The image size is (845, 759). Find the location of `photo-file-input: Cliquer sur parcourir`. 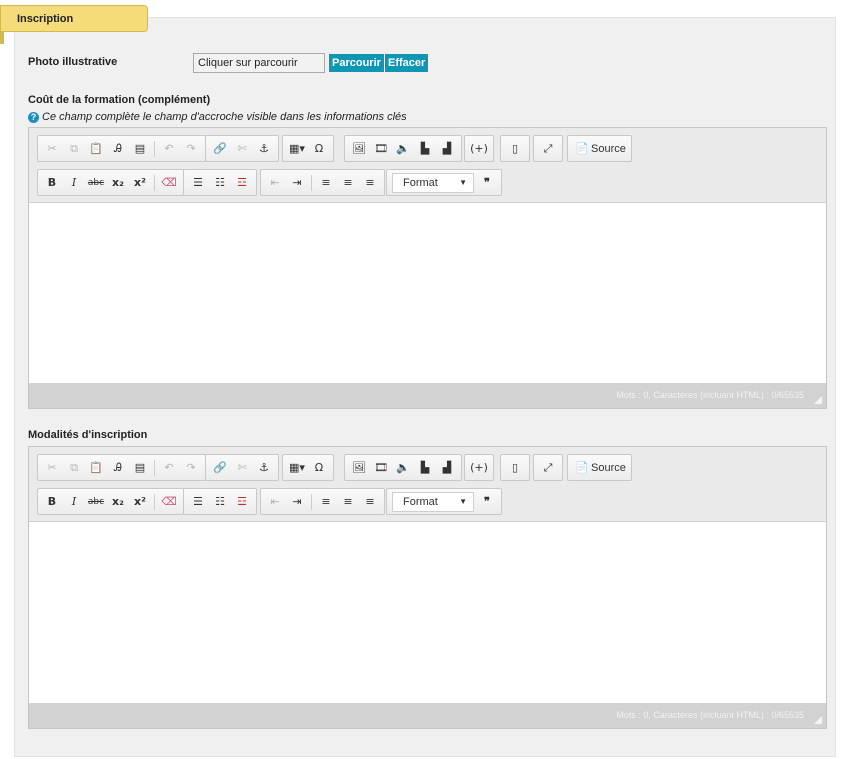

photo-file-input: Cliquer sur parcourir is located at coordinates (259, 63).